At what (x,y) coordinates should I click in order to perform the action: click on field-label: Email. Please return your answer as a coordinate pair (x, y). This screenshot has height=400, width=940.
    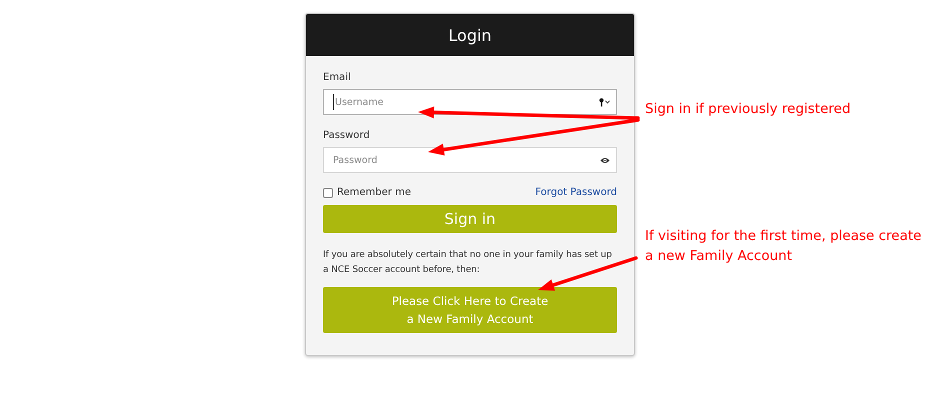
    Looking at the image, I should click on (337, 77).